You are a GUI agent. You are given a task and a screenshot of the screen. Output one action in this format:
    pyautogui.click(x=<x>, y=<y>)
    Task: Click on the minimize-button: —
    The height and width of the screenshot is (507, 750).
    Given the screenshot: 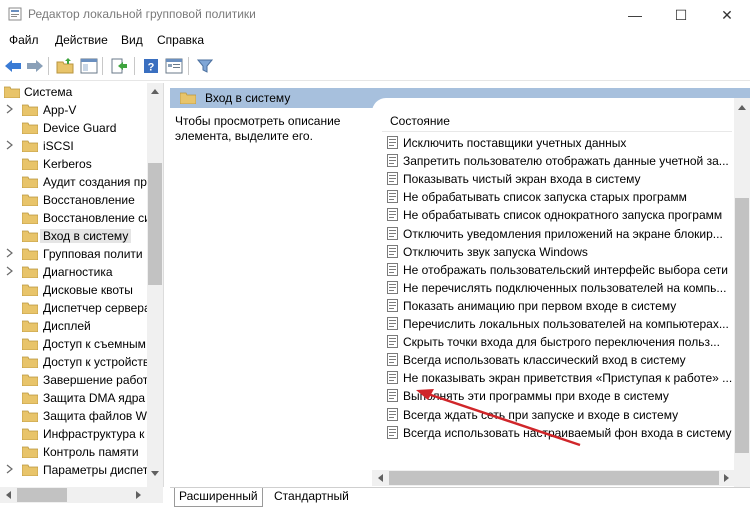 What is the action you would take?
    pyautogui.click(x=635, y=15)
    